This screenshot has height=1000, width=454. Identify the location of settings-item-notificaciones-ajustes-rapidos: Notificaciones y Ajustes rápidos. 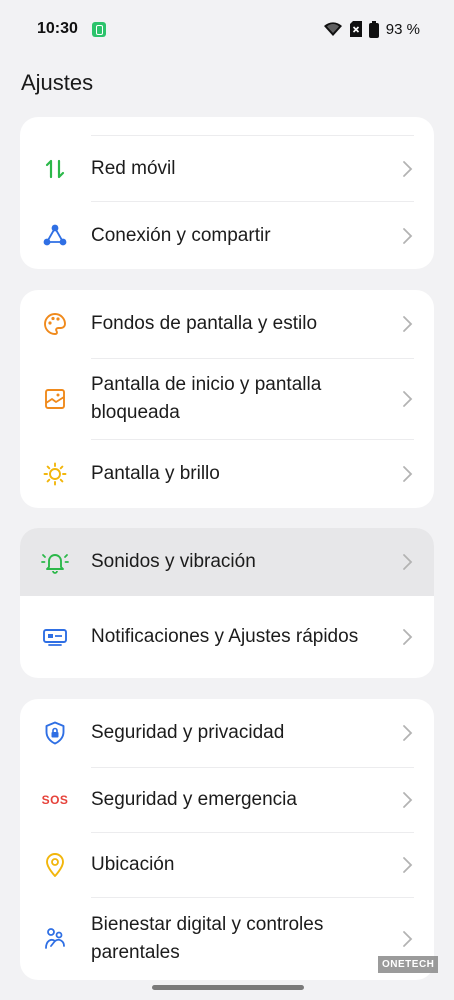
(227, 637).